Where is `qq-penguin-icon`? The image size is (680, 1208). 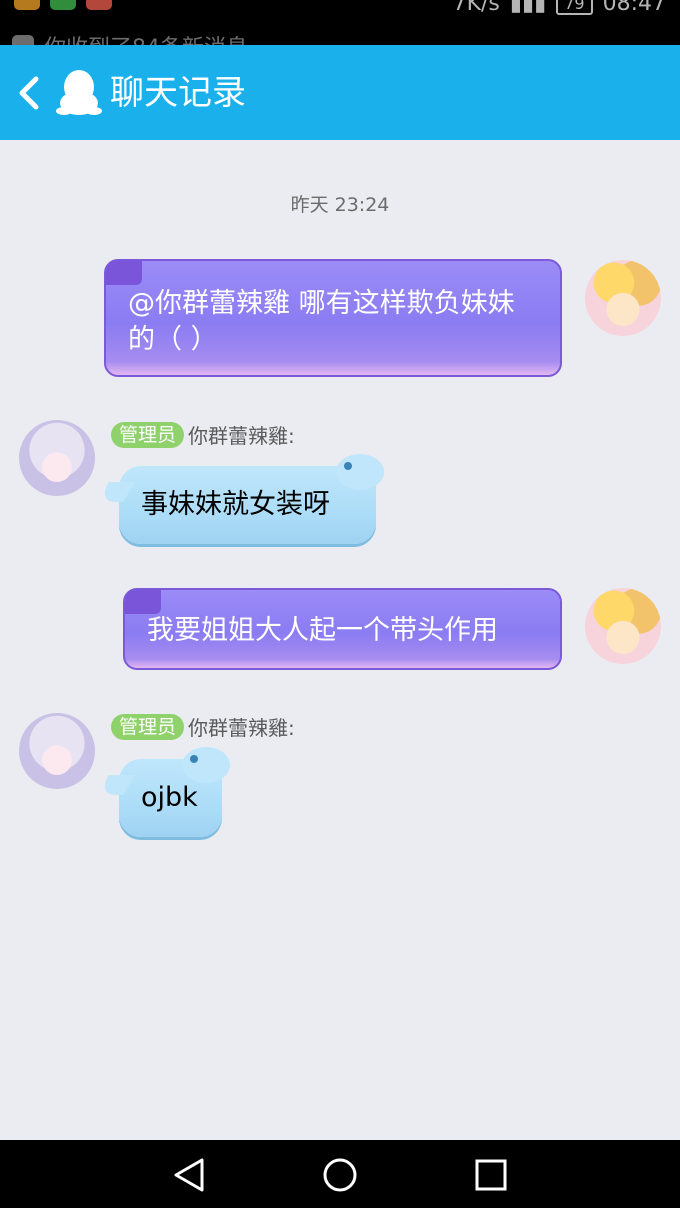 qq-penguin-icon is located at coordinates (79, 92).